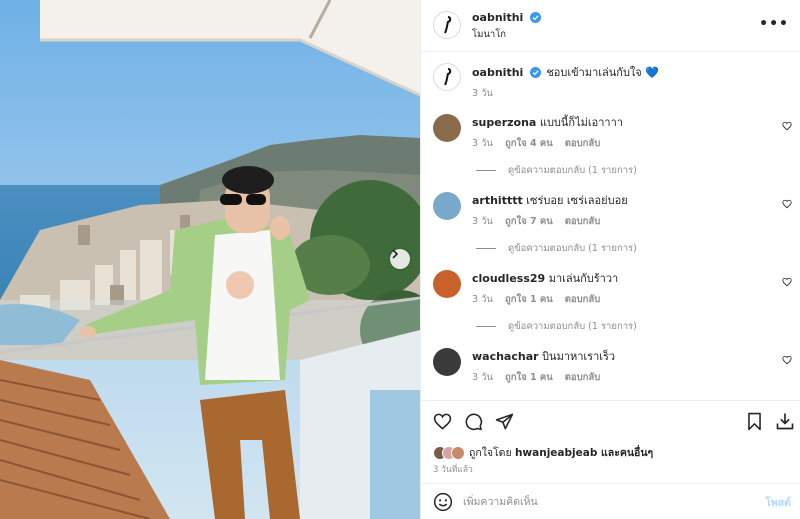 This screenshot has height=519, width=800. I want to click on comment-text: superzona แบบนี้ก็ไม่เอาาาา, so click(547, 123).